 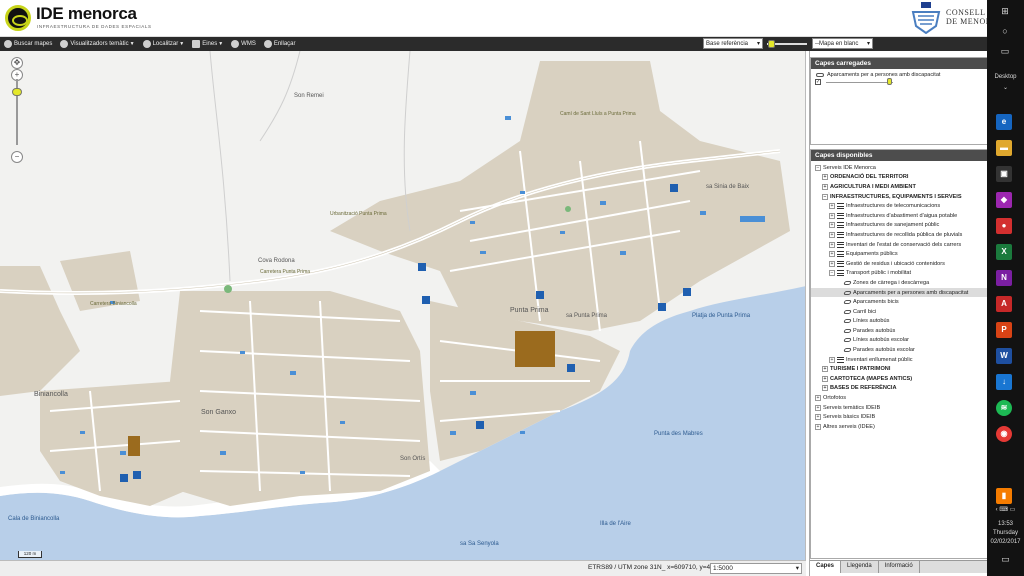 I want to click on layer-tree-item: + Infraestructures de telecomunicacions, so click(x=899, y=206).